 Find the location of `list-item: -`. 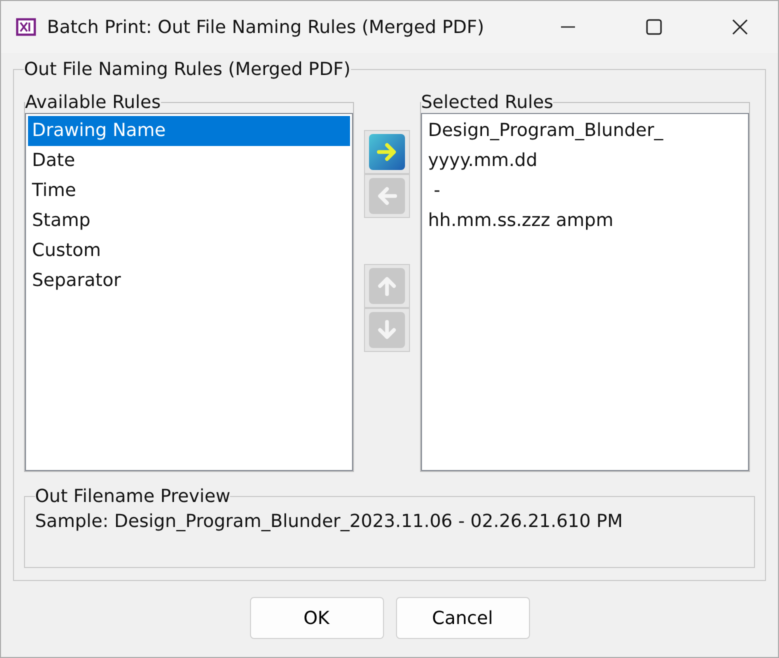

list-item: - is located at coordinates (585, 191).